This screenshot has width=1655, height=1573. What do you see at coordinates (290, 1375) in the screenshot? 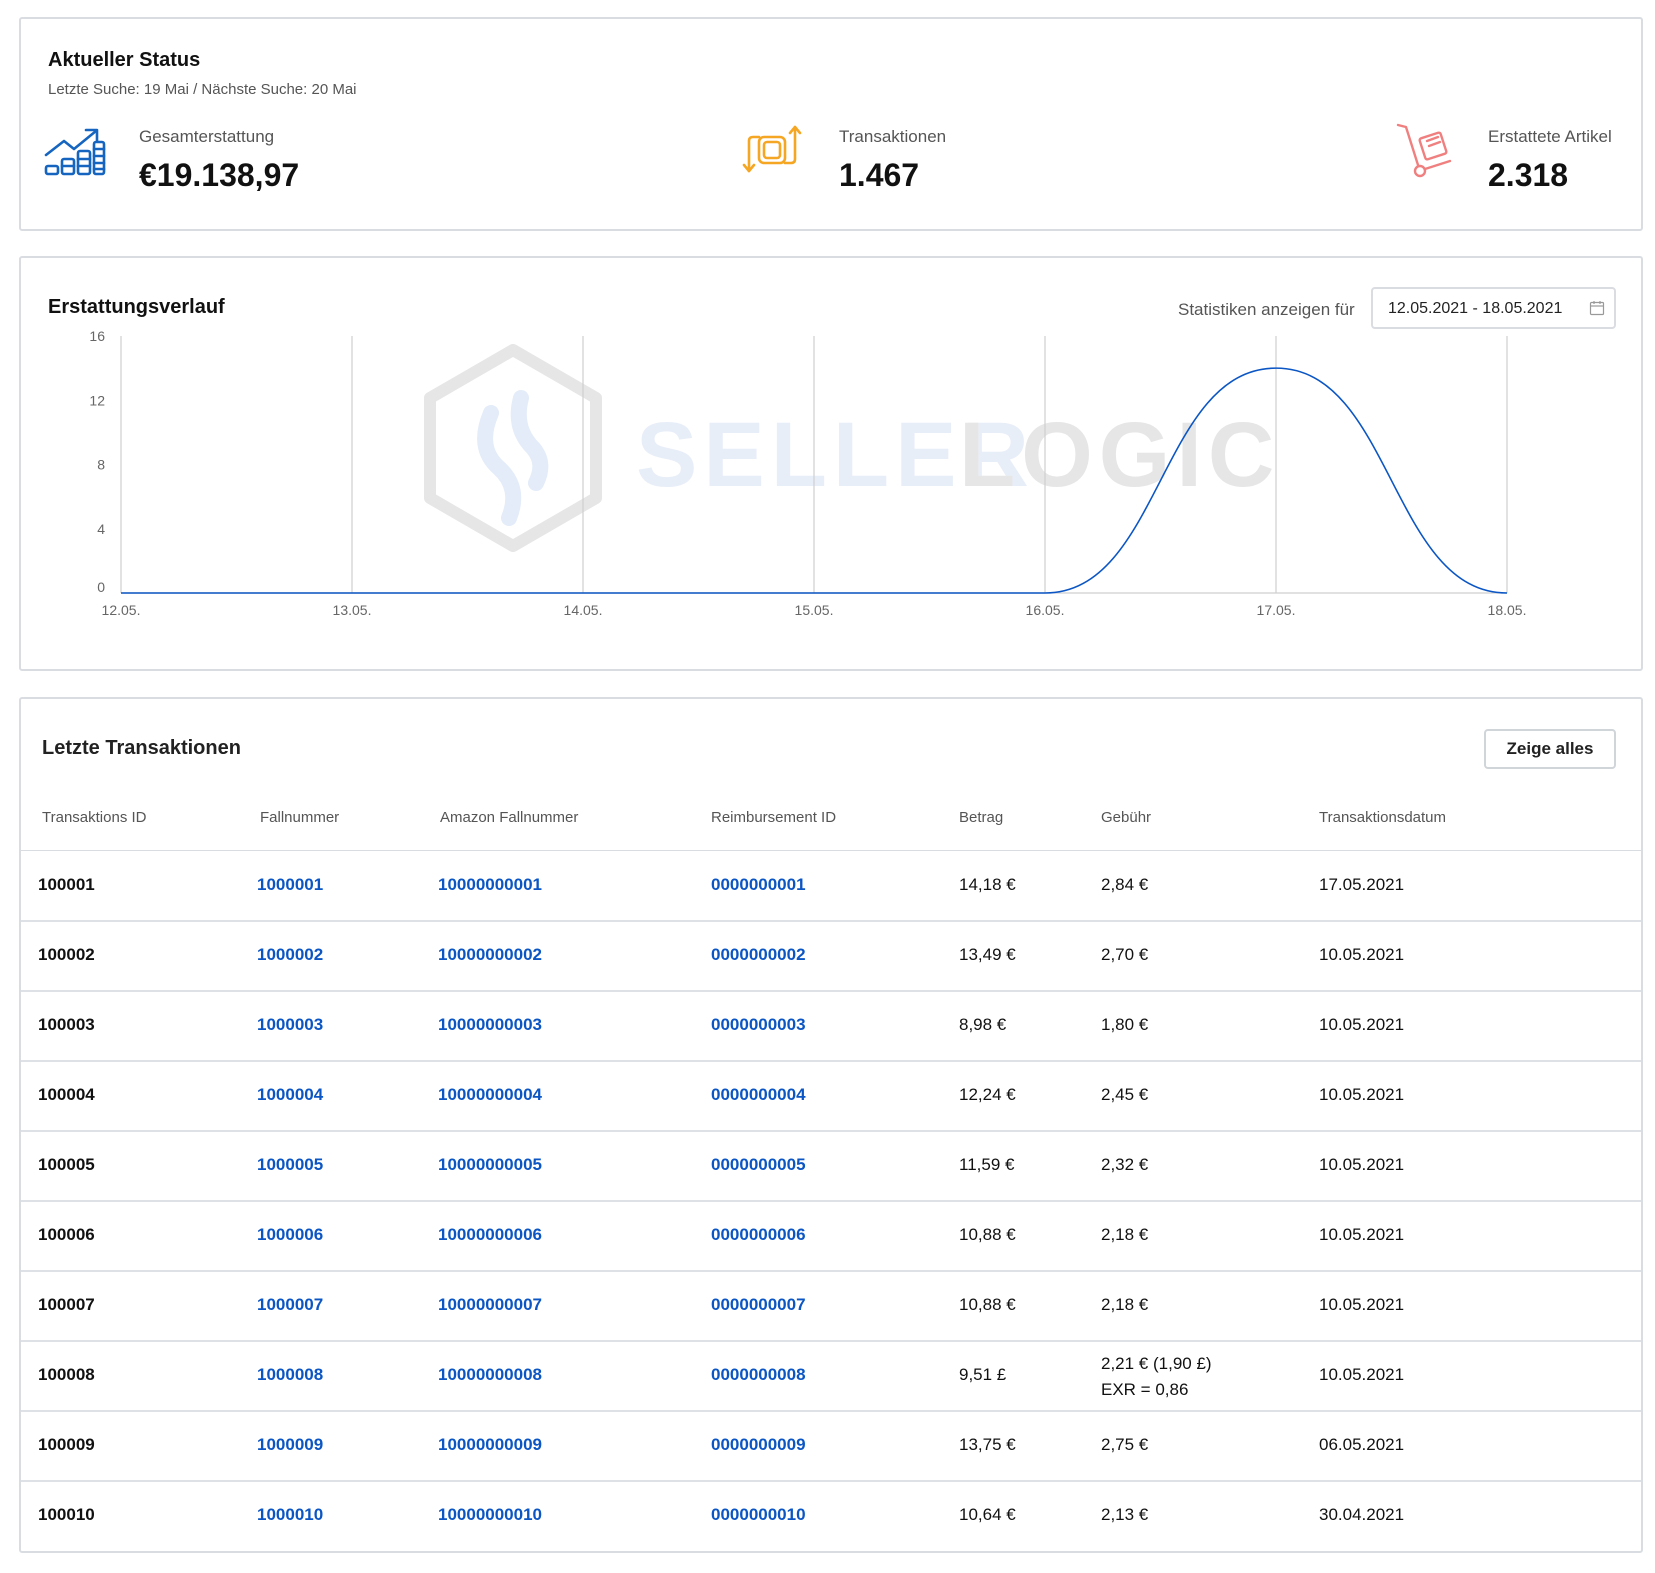
I see `case-number-link: 1000008` at bounding box center [290, 1375].